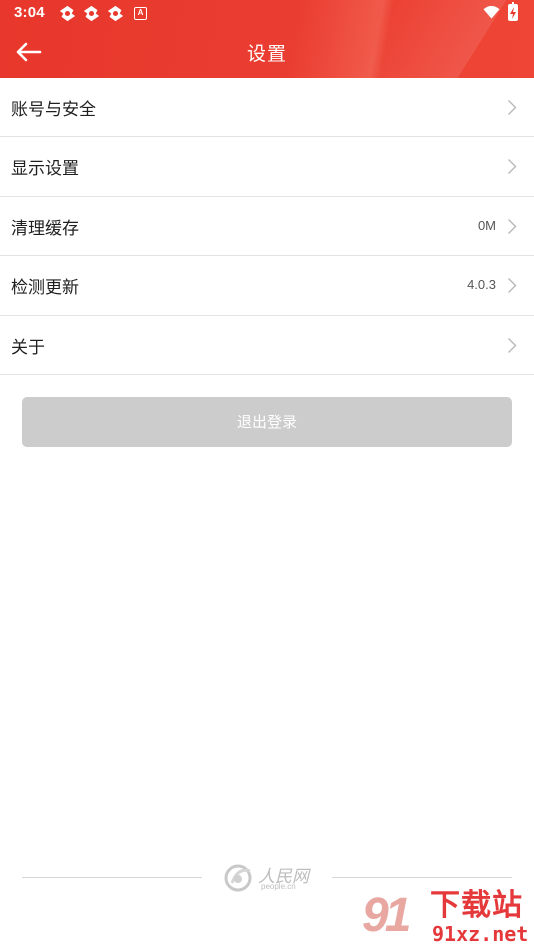 Image resolution: width=534 pixels, height=950 pixels. Describe the element at coordinates (481, 285) in the screenshot. I see `version-value: 4.0.3` at that location.